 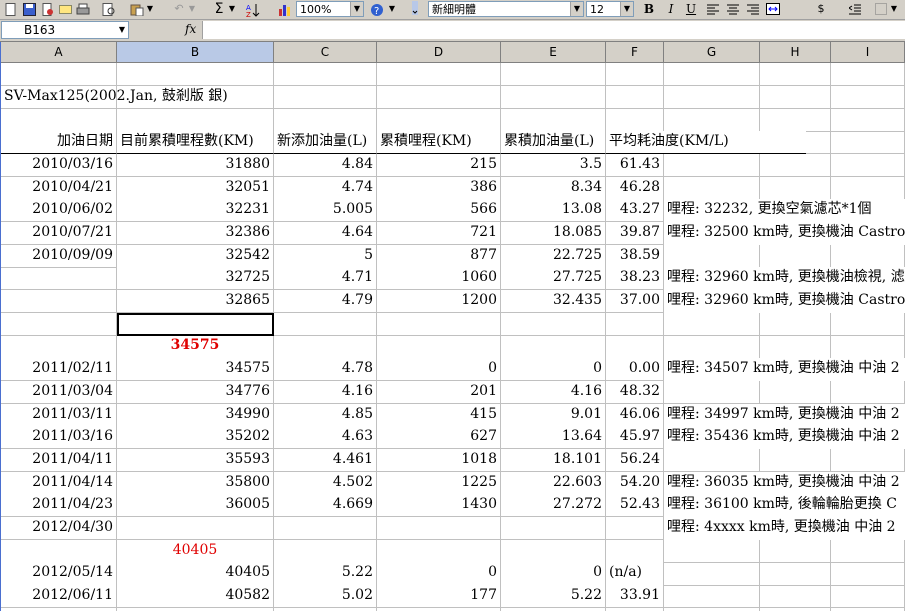 I want to click on cell-km: 877, so click(x=439, y=256).